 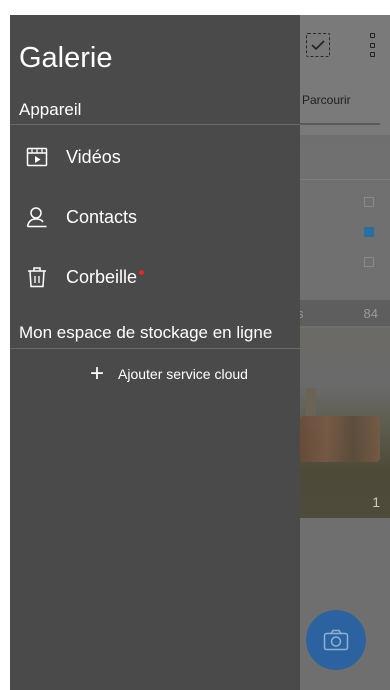 I want to click on section-count: 84, so click(x=370, y=313).